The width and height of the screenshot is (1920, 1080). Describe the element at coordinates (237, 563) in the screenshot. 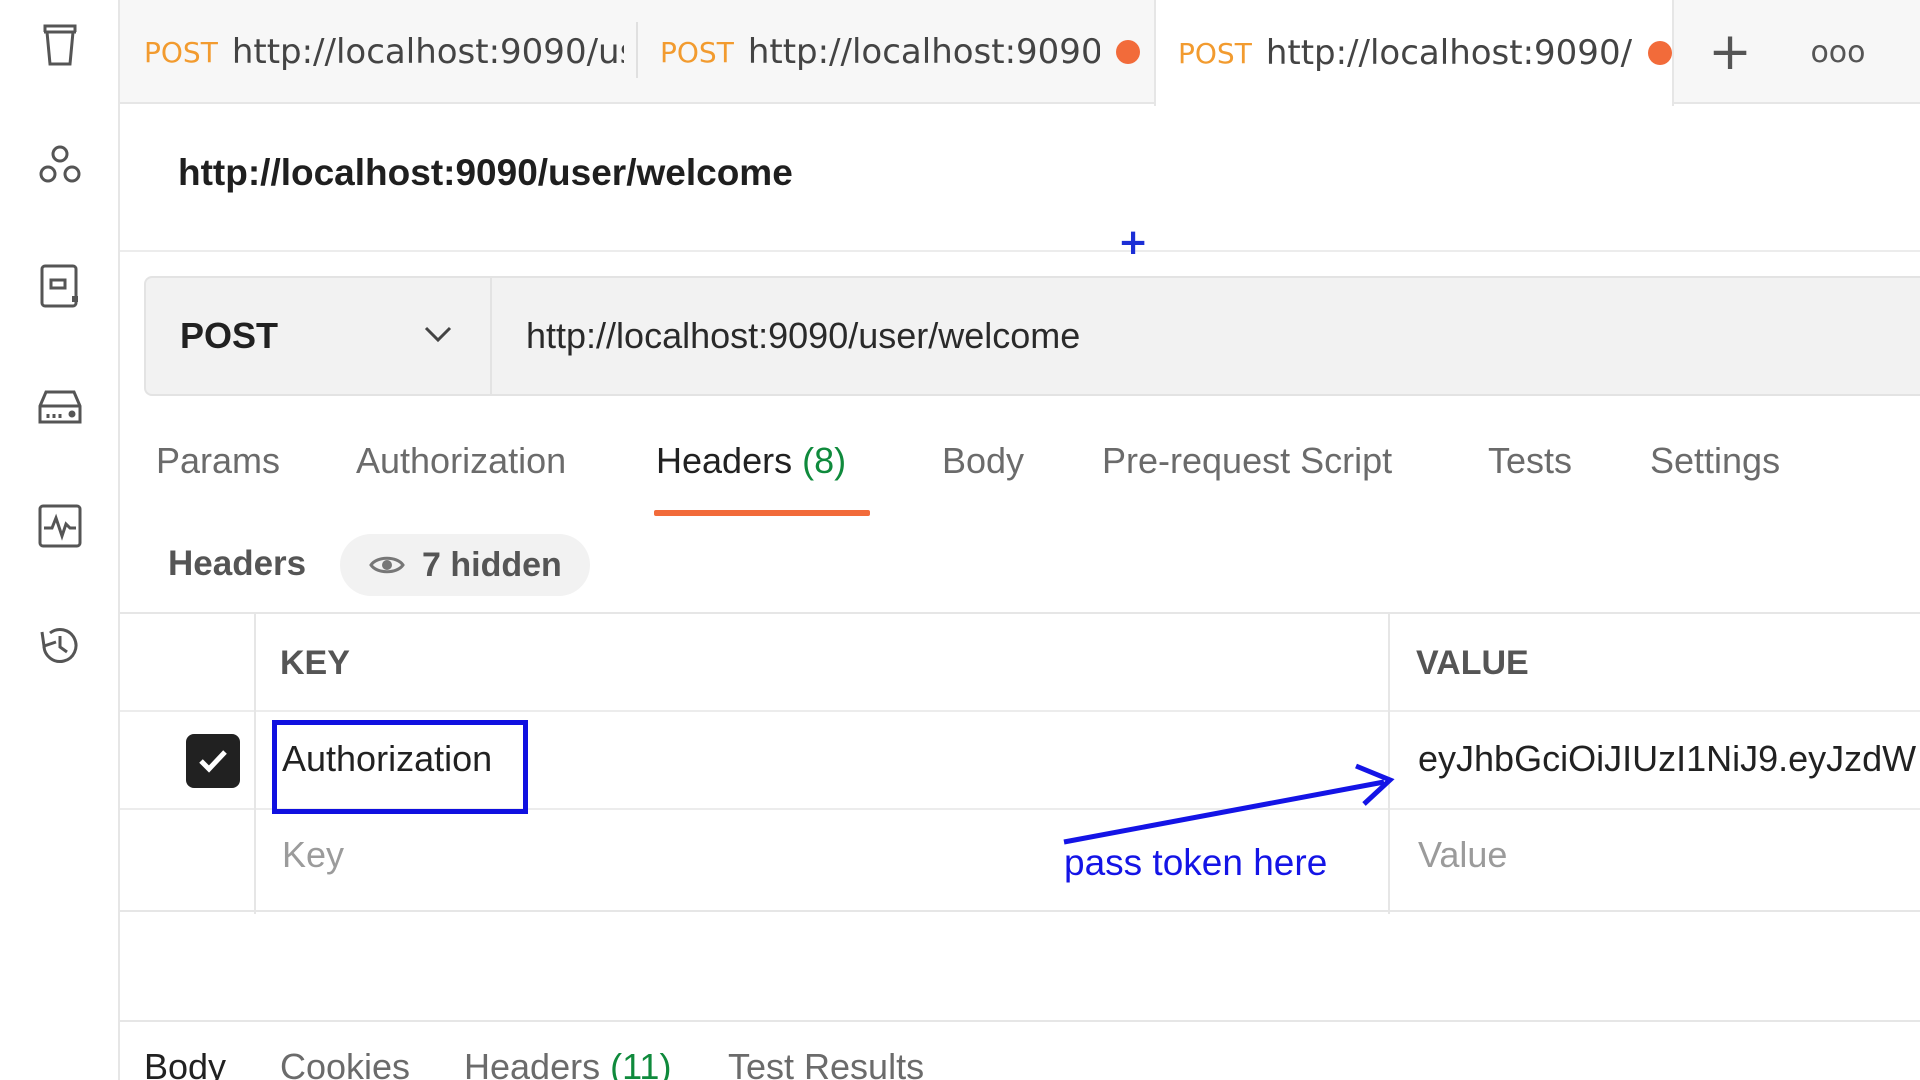

I see `headers-section-label: Headers` at that location.